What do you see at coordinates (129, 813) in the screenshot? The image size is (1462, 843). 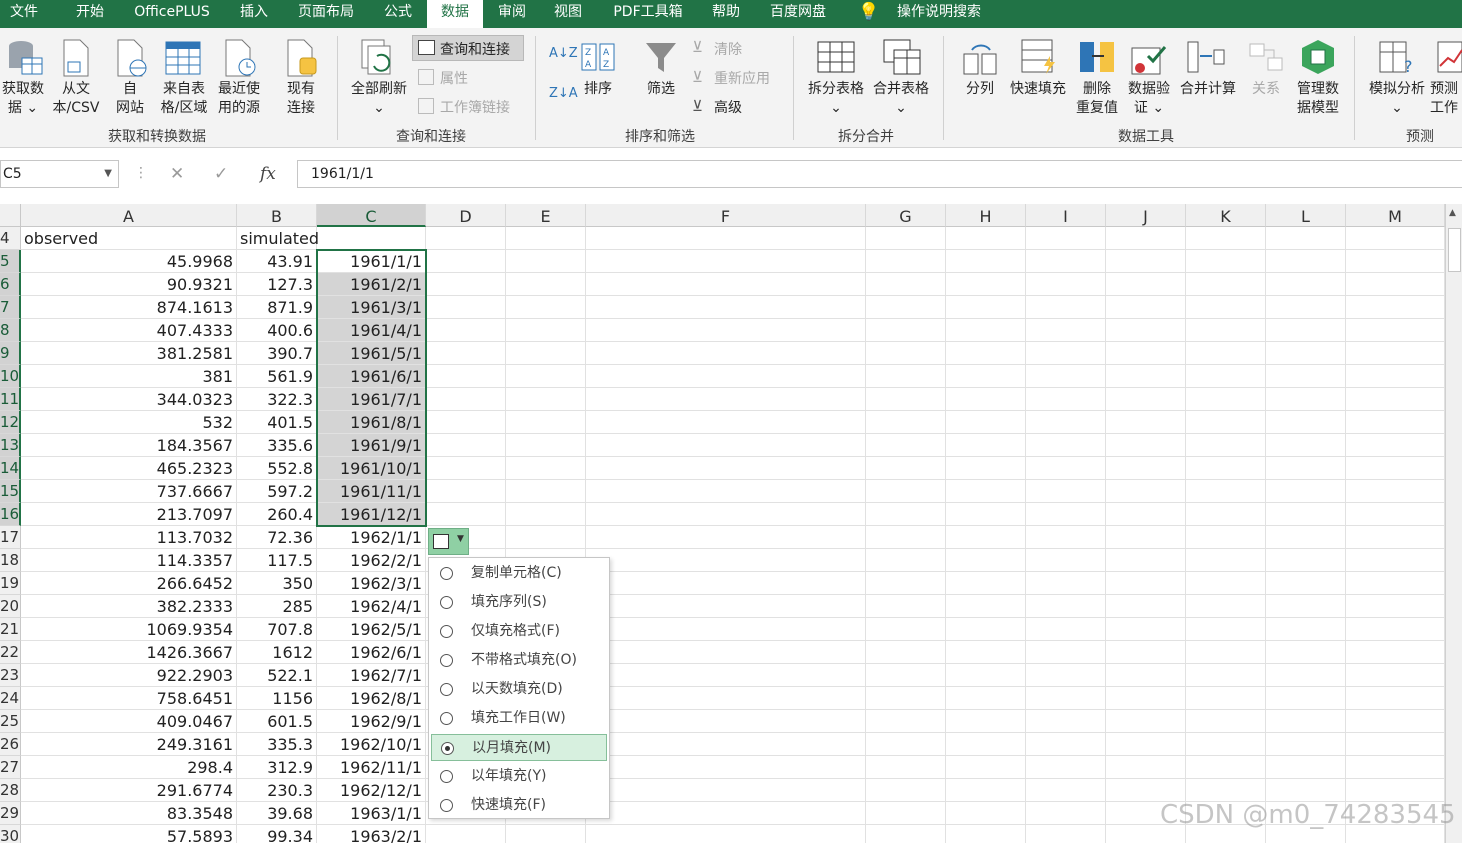 I see `cell-a: 83.3548` at bounding box center [129, 813].